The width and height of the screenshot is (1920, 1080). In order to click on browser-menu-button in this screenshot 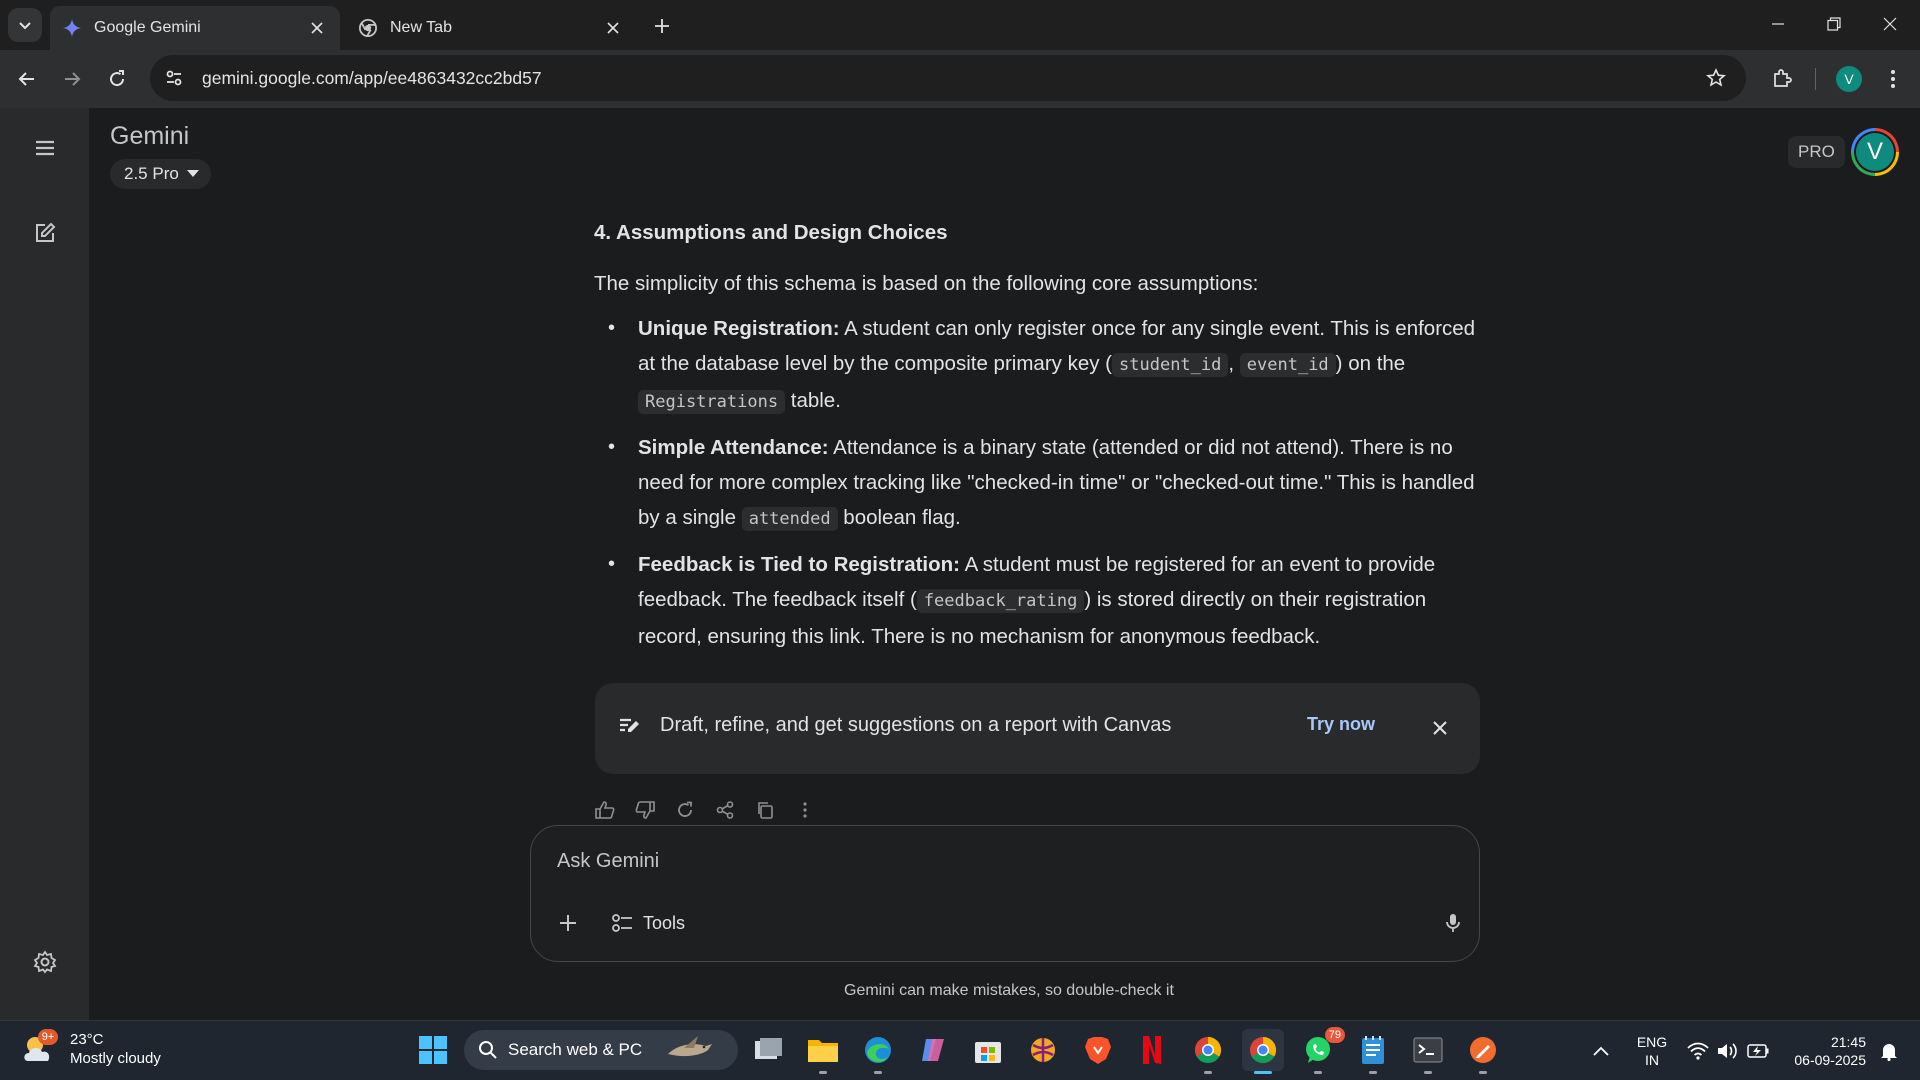, I will do `click(1893, 79)`.